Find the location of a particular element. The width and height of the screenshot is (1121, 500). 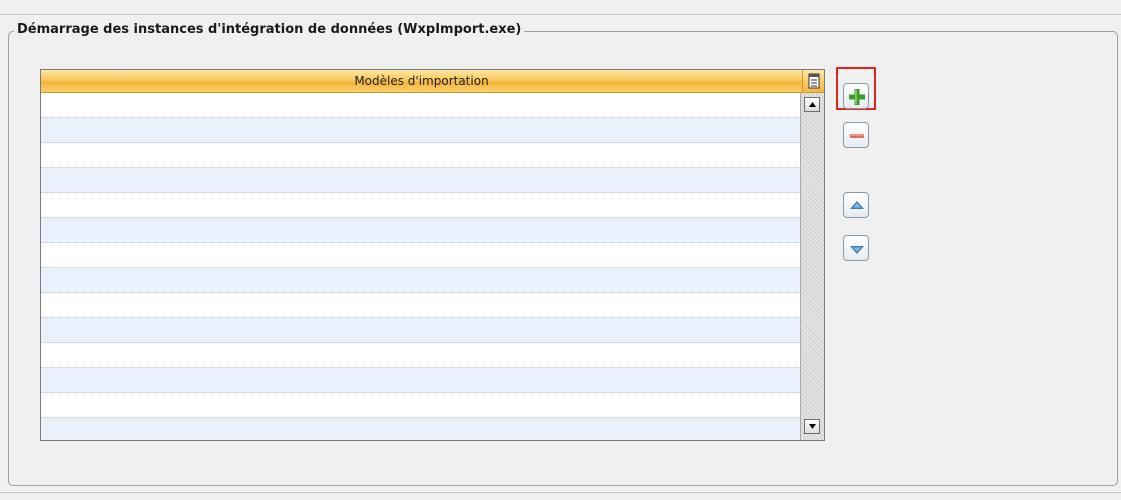

arrow-up-icon is located at coordinates (857, 205).